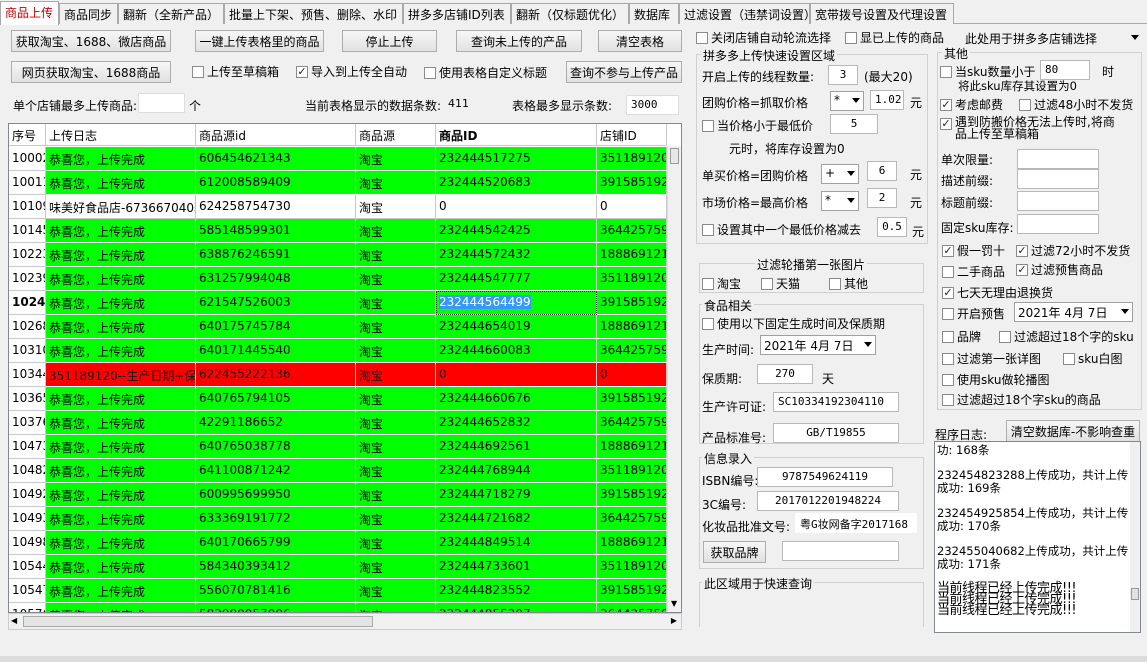 The height and width of the screenshot is (662, 1147). Describe the element at coordinates (1065, 70) in the screenshot. I see `sku-count-input: 80` at that location.